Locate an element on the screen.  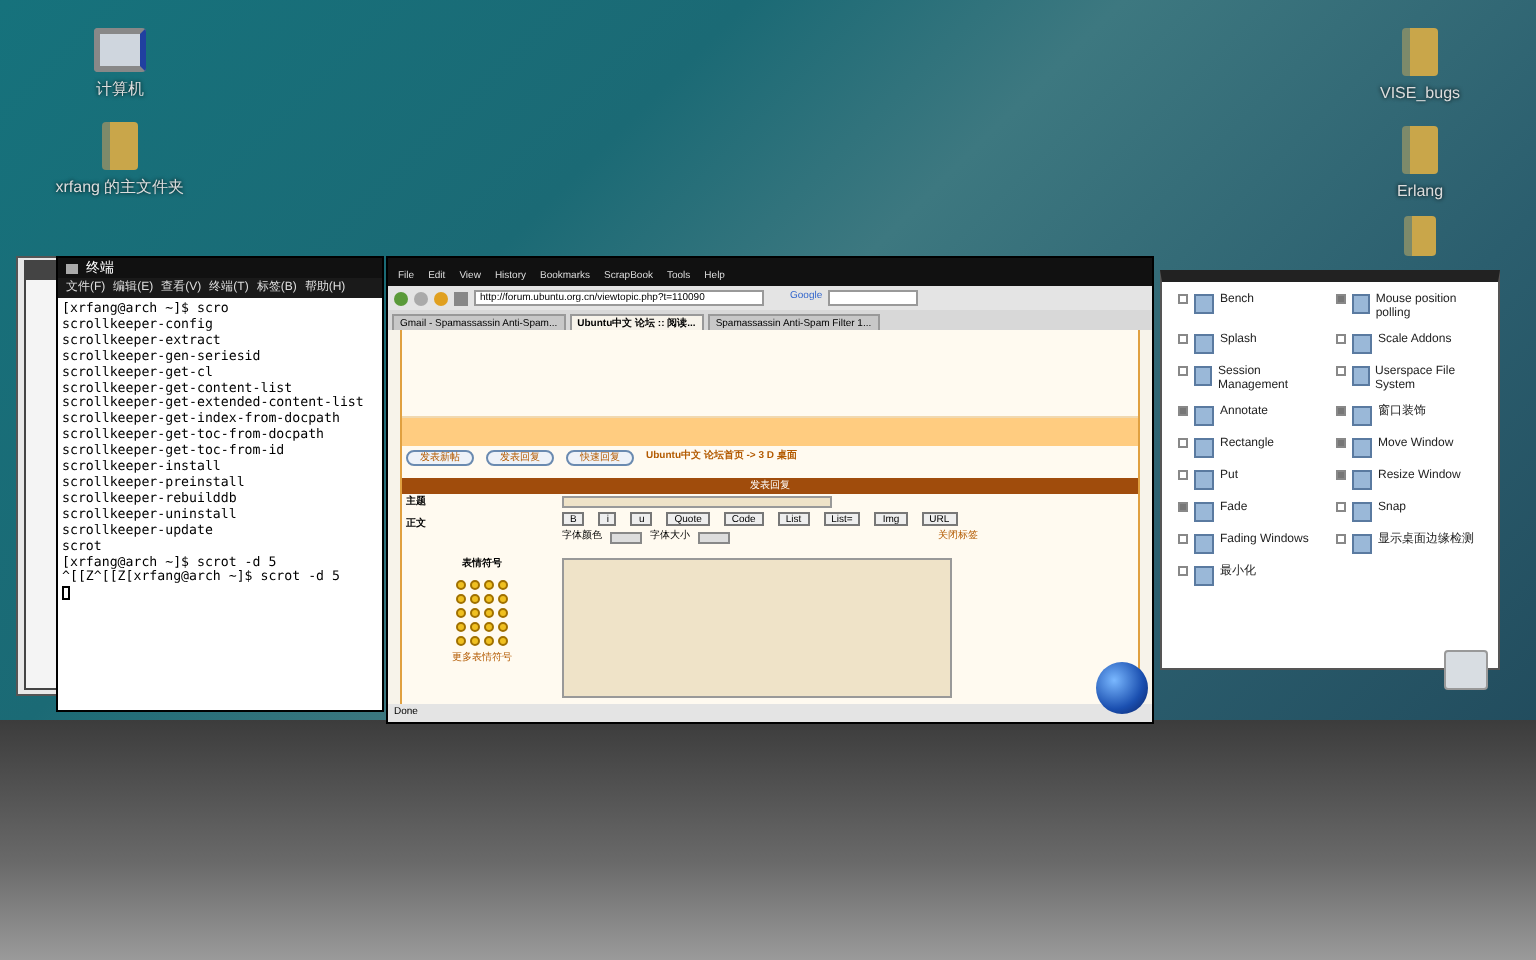
text-cursor is located at coordinates (66, 593).